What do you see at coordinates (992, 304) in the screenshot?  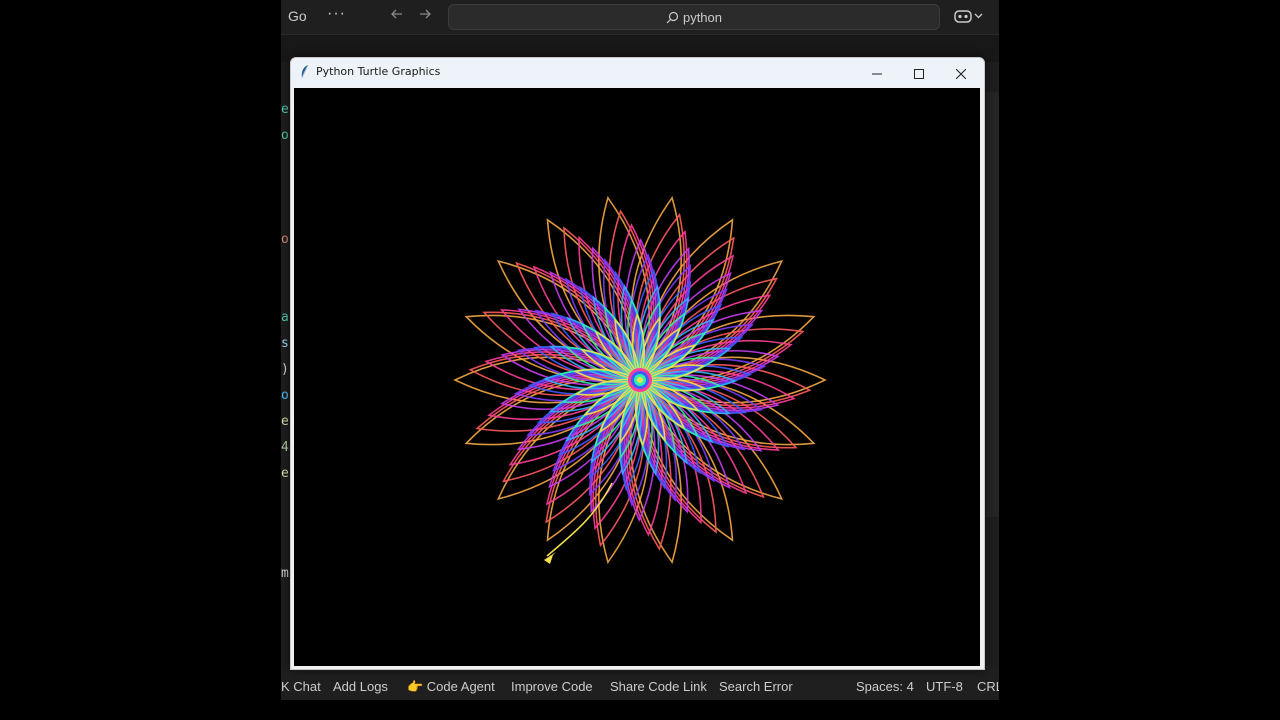 I see `minimap-scrollbar` at bounding box center [992, 304].